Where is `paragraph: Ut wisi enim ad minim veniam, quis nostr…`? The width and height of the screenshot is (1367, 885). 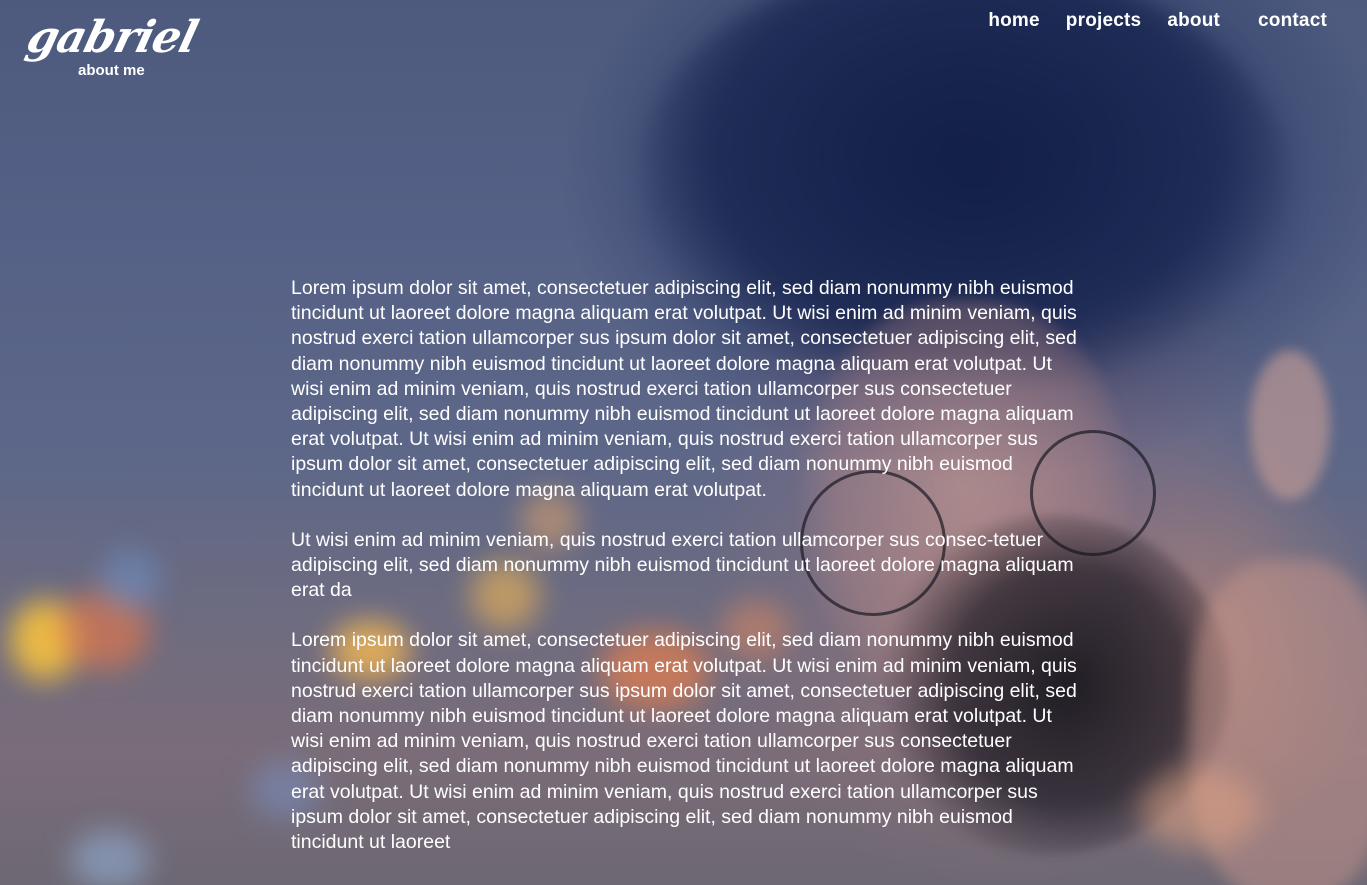 paragraph: Ut wisi enim ad minim veniam, quis nostr… is located at coordinates (682, 565).